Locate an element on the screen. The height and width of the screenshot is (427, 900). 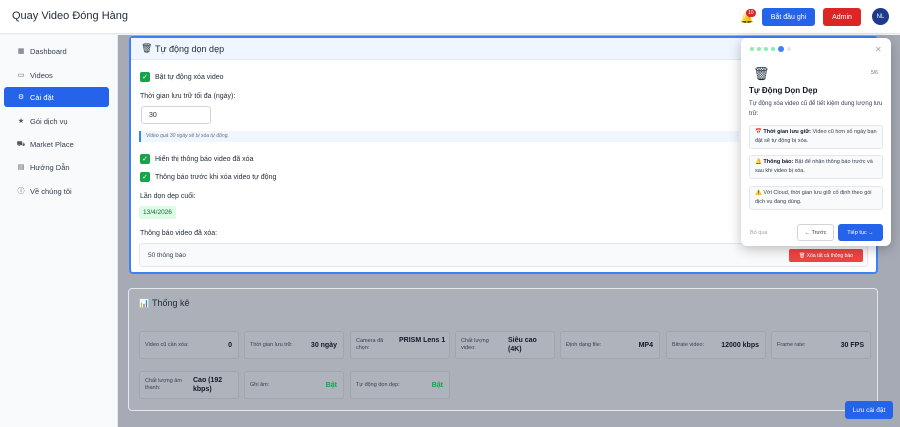
stat-audio-record: Ghi âm: Bật is located at coordinates (294, 385).